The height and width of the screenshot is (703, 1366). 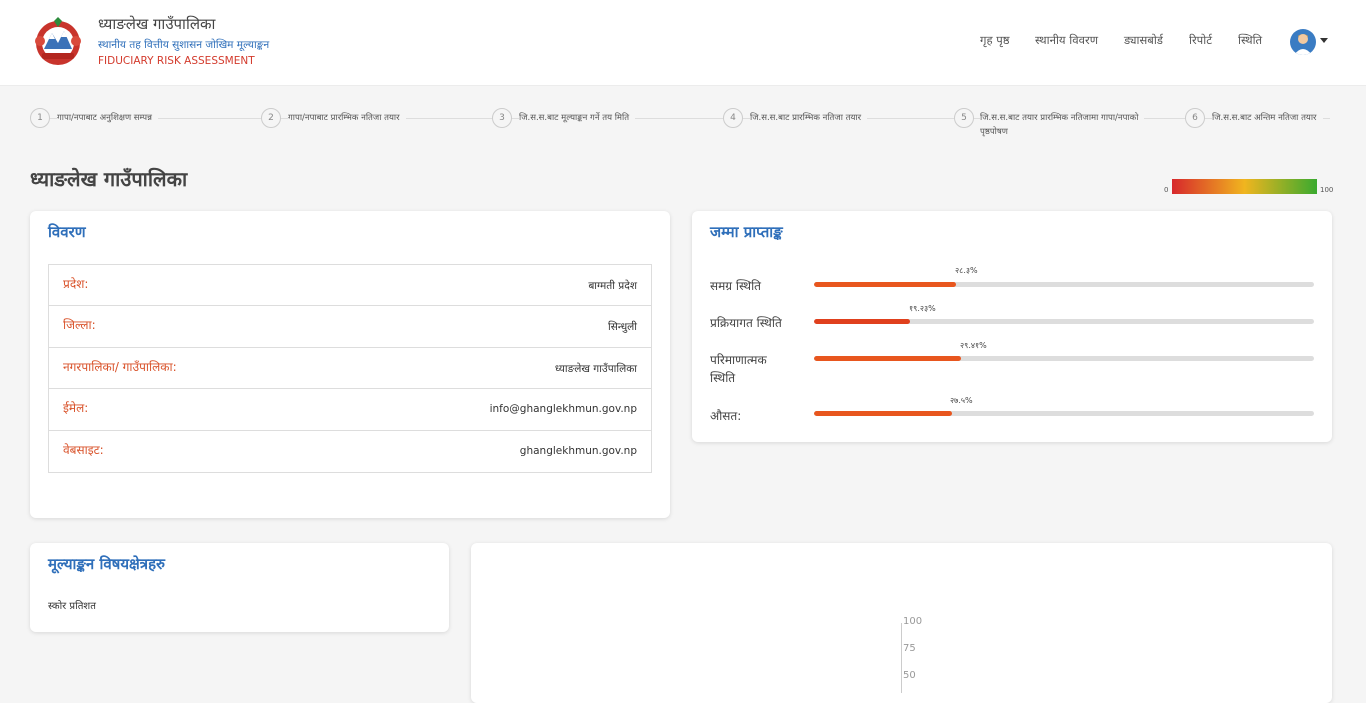 I want to click on score-pct-procedural: १९.२३%, so click(x=922, y=308).